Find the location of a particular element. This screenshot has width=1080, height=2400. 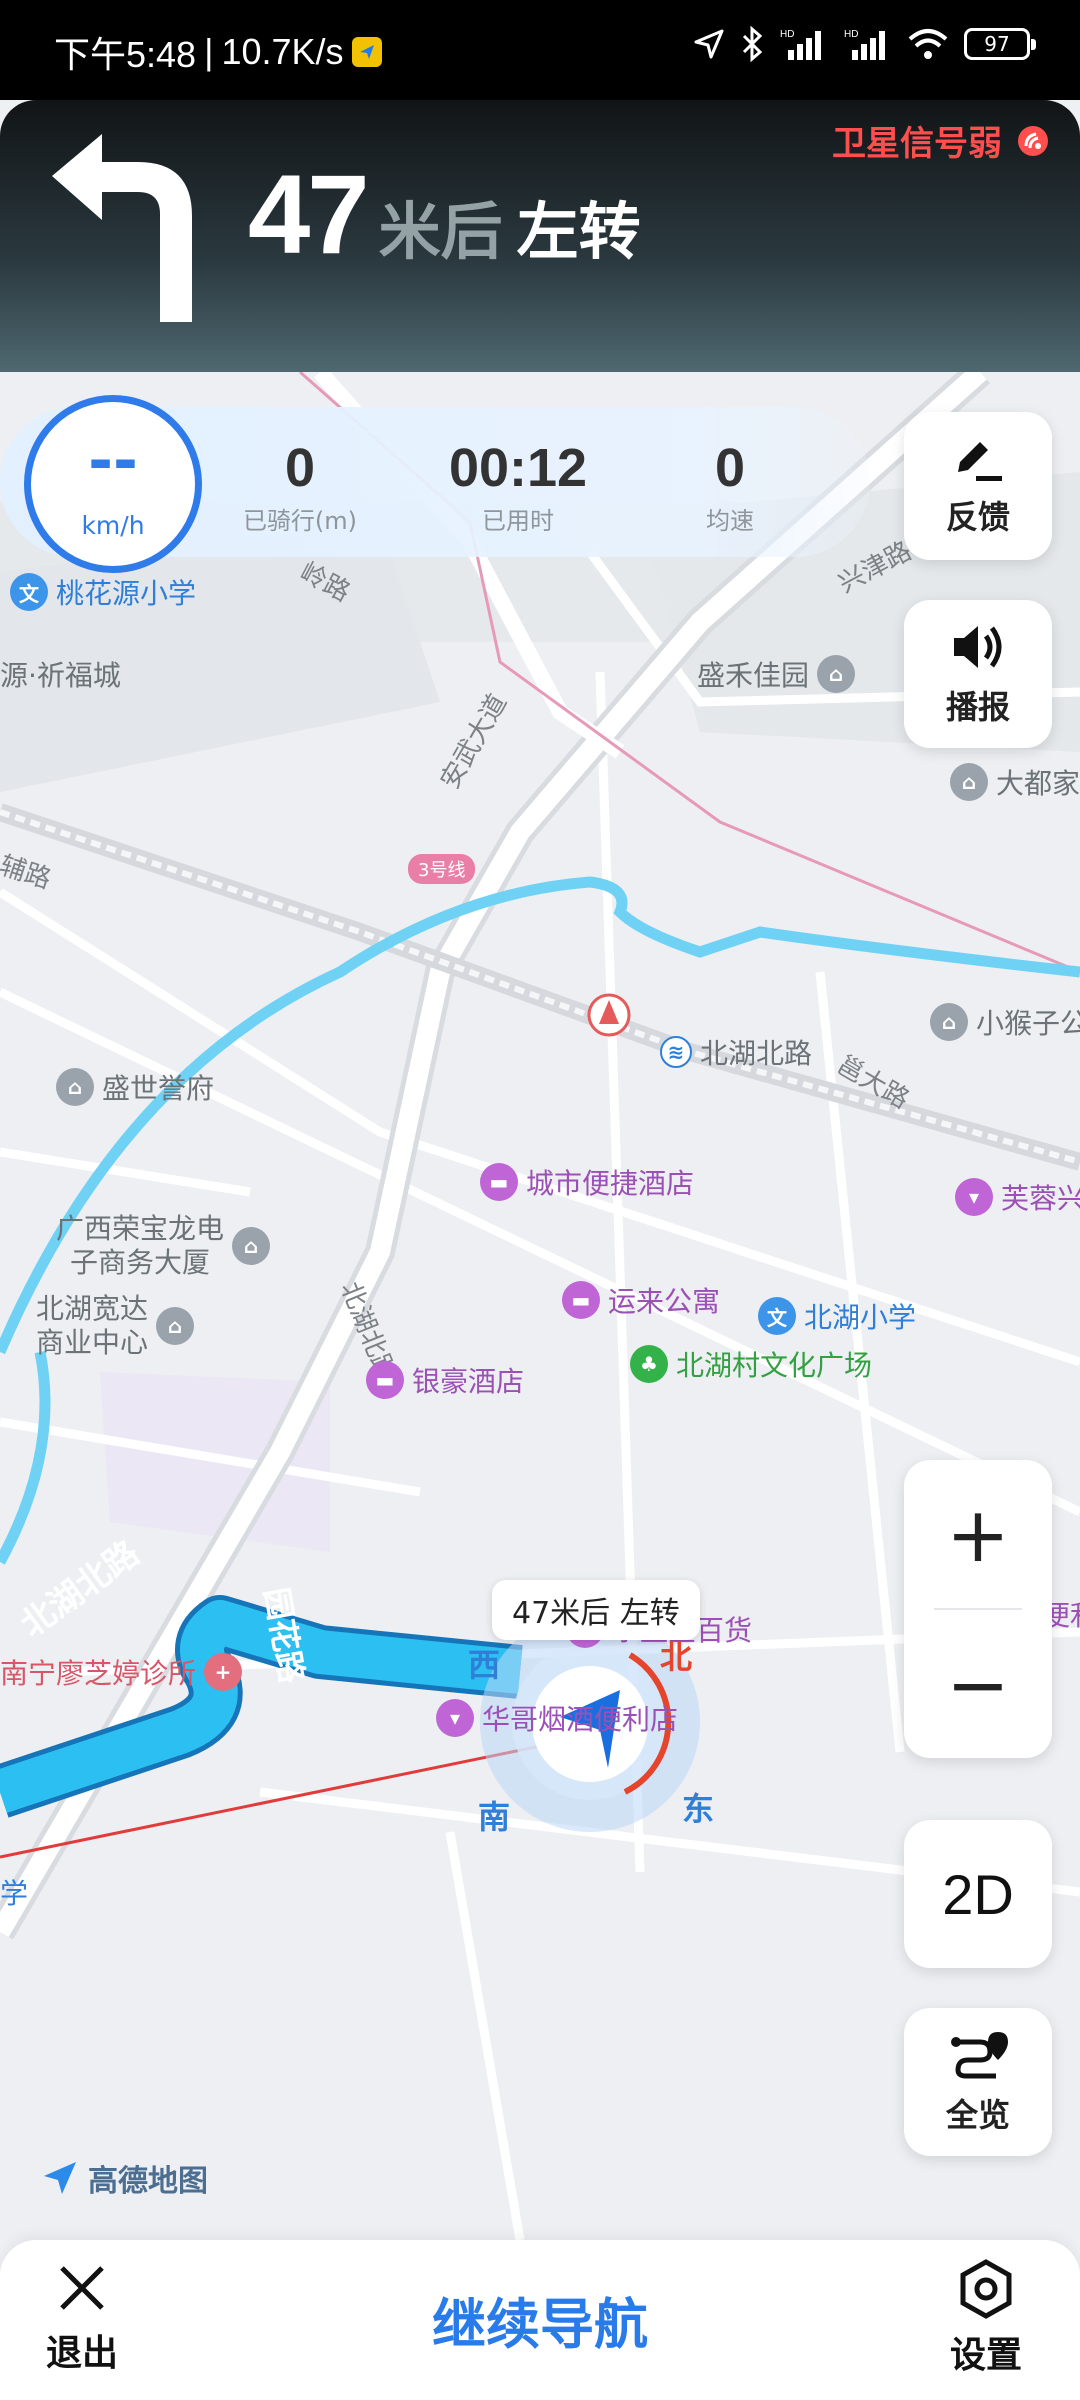

poi-label: 北湖北路 is located at coordinates (756, 1053).